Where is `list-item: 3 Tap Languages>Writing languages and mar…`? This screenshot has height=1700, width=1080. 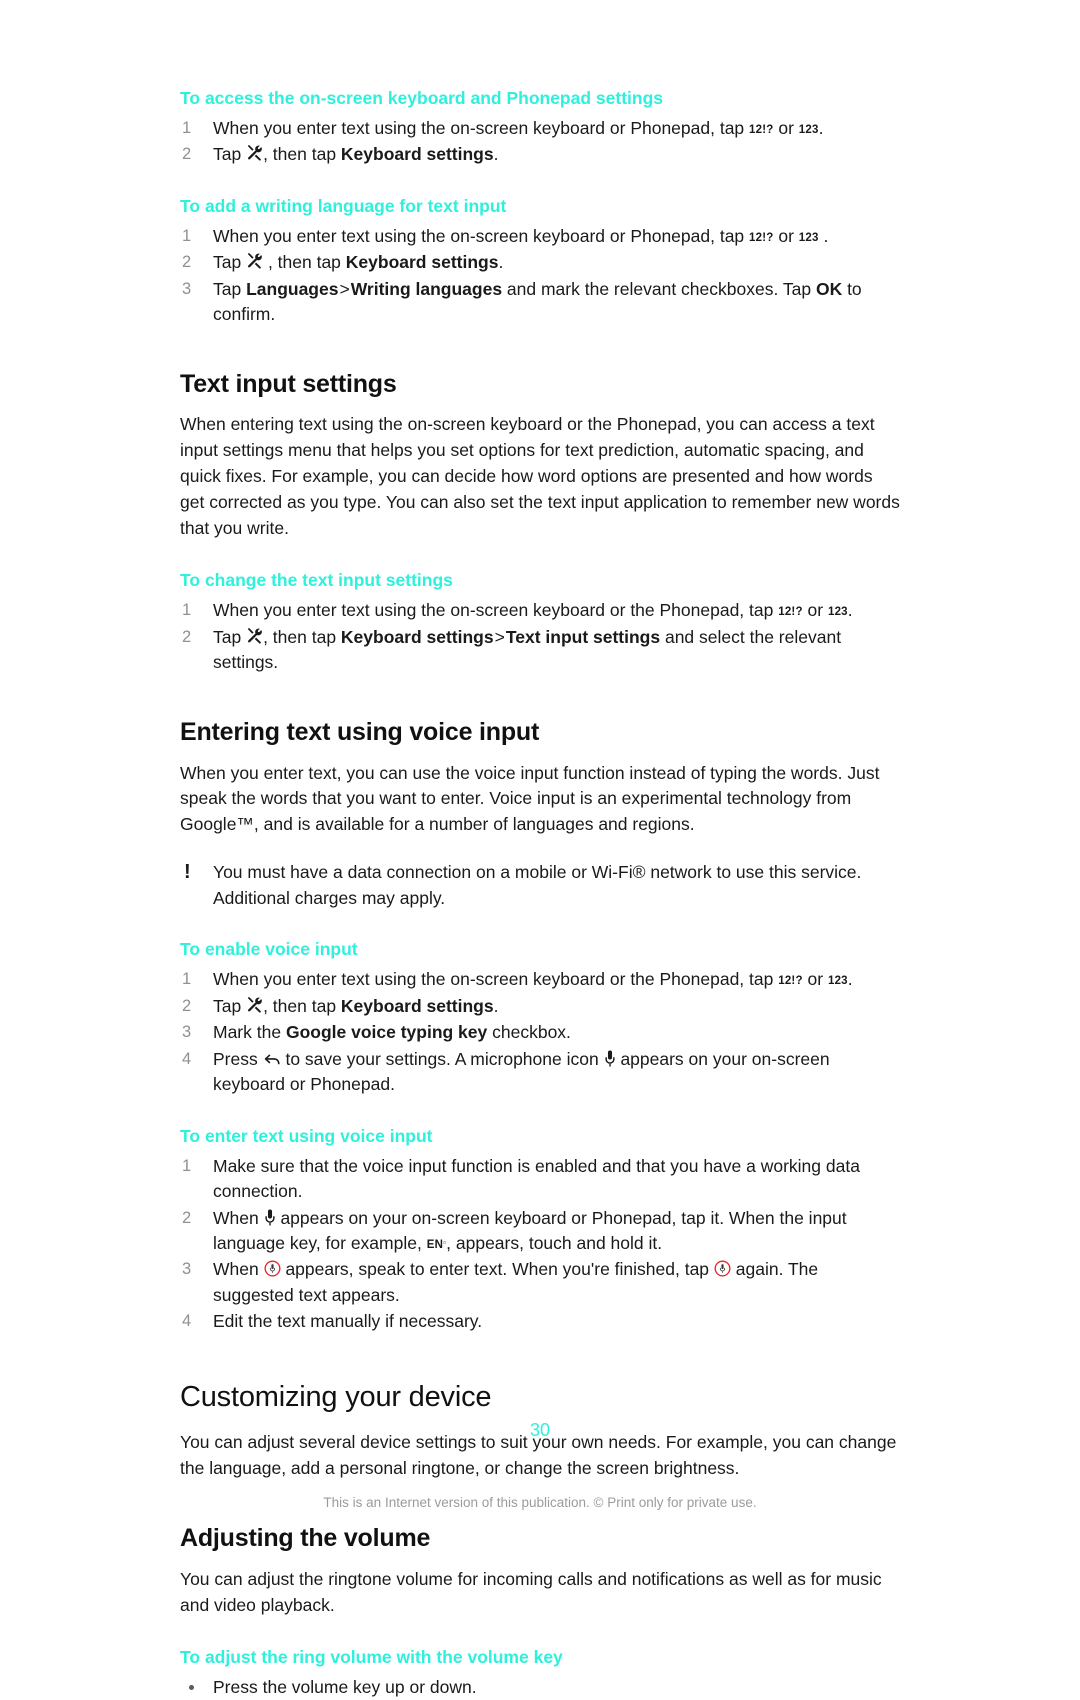 list-item: 3 Tap Languages>Writing languages and mar… is located at coordinates (540, 302).